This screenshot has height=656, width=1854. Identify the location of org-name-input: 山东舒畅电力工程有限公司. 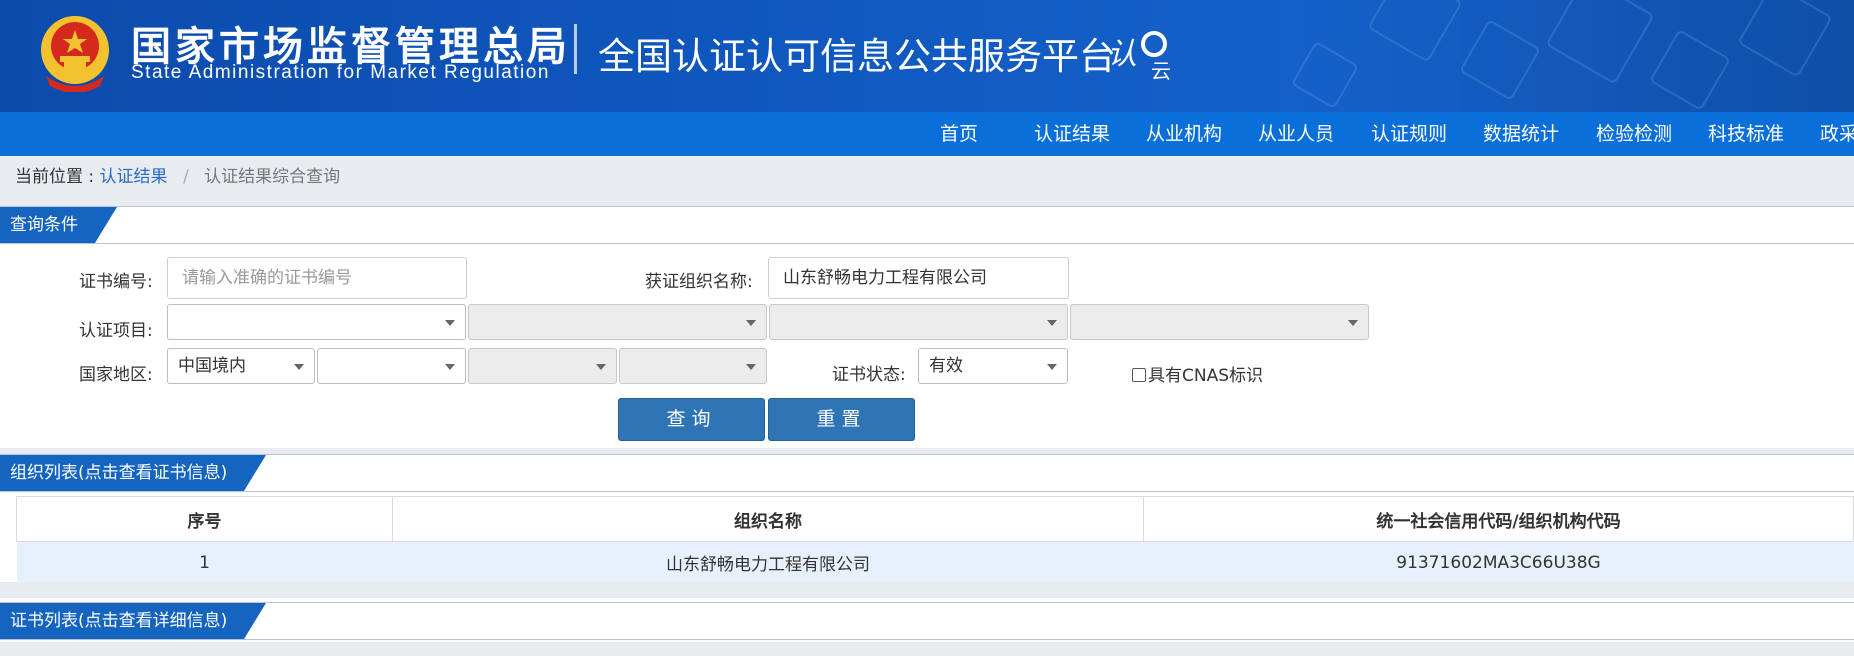
(918, 278).